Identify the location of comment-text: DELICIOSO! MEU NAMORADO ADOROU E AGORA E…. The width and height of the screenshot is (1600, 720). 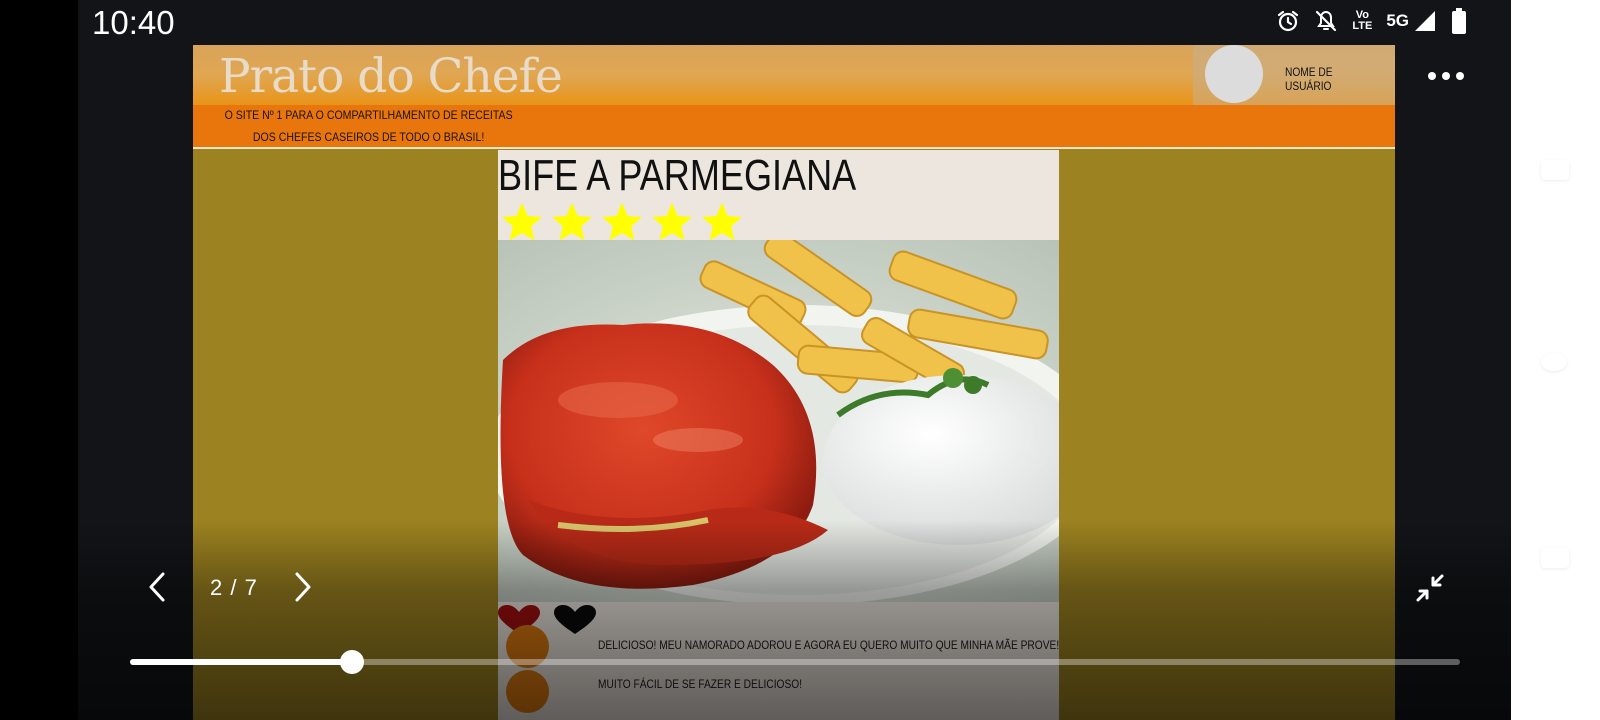
(829, 645).